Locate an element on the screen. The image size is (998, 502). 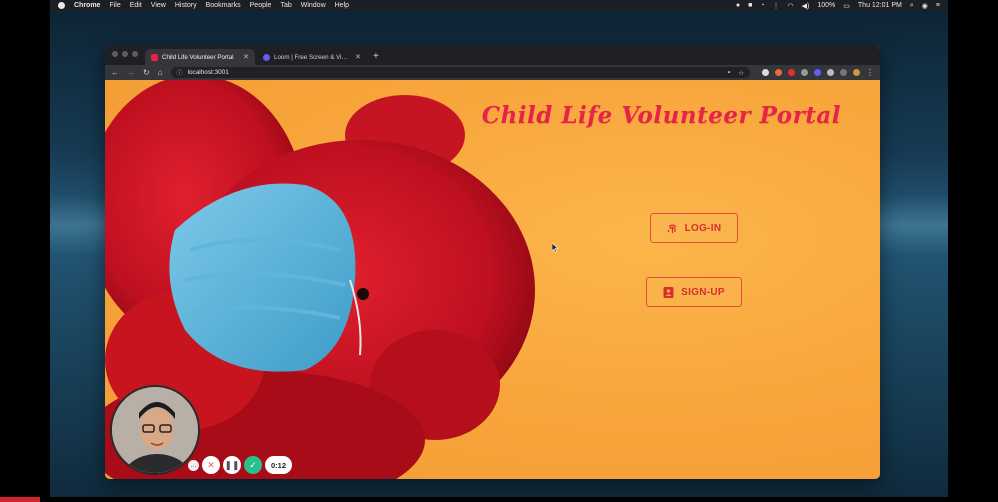
close-window-button is located at coordinates (115, 54).